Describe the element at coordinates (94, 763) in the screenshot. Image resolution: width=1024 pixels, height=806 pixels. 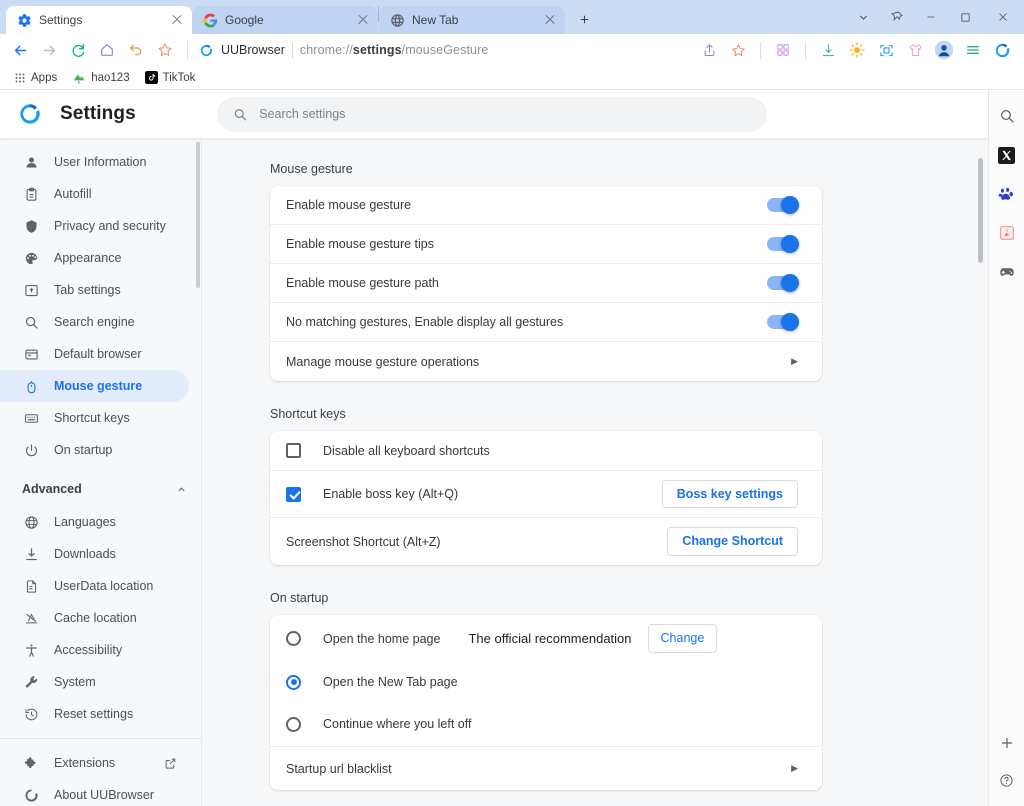
I see `sidebar-item-extensions: Extensions` at that location.